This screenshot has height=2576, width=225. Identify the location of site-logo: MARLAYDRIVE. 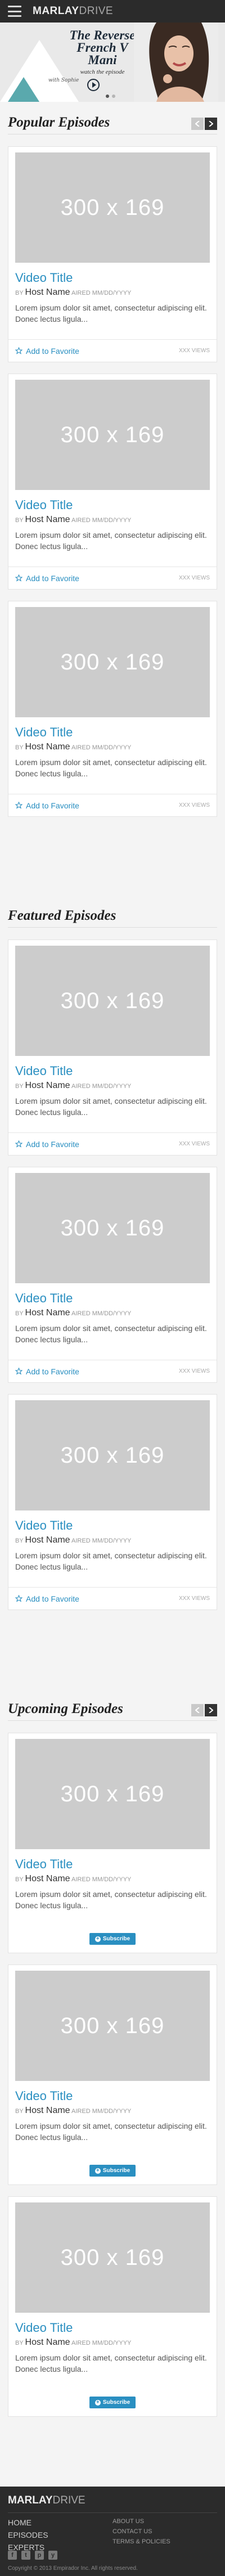
(73, 11).